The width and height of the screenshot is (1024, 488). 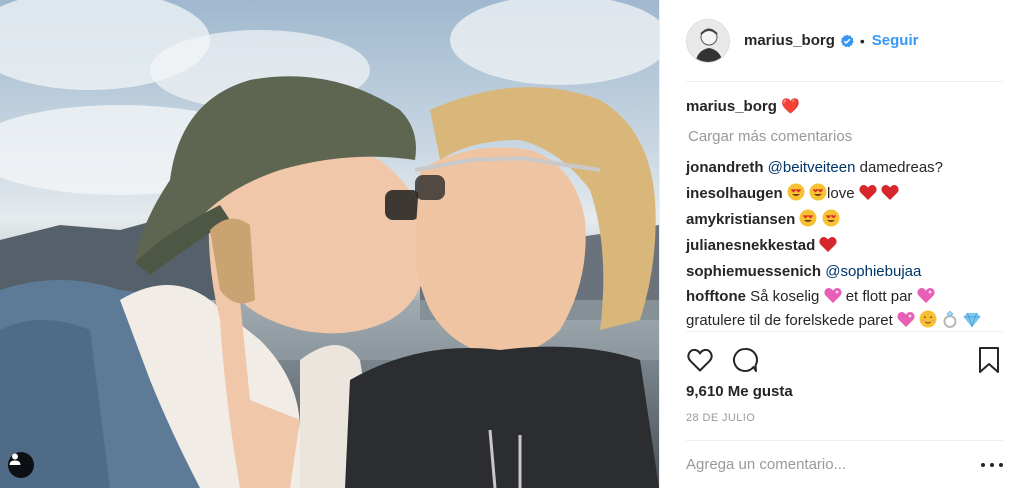 What do you see at coordinates (847, 107) in the screenshot?
I see `post-caption: marius_borg ❤️` at bounding box center [847, 107].